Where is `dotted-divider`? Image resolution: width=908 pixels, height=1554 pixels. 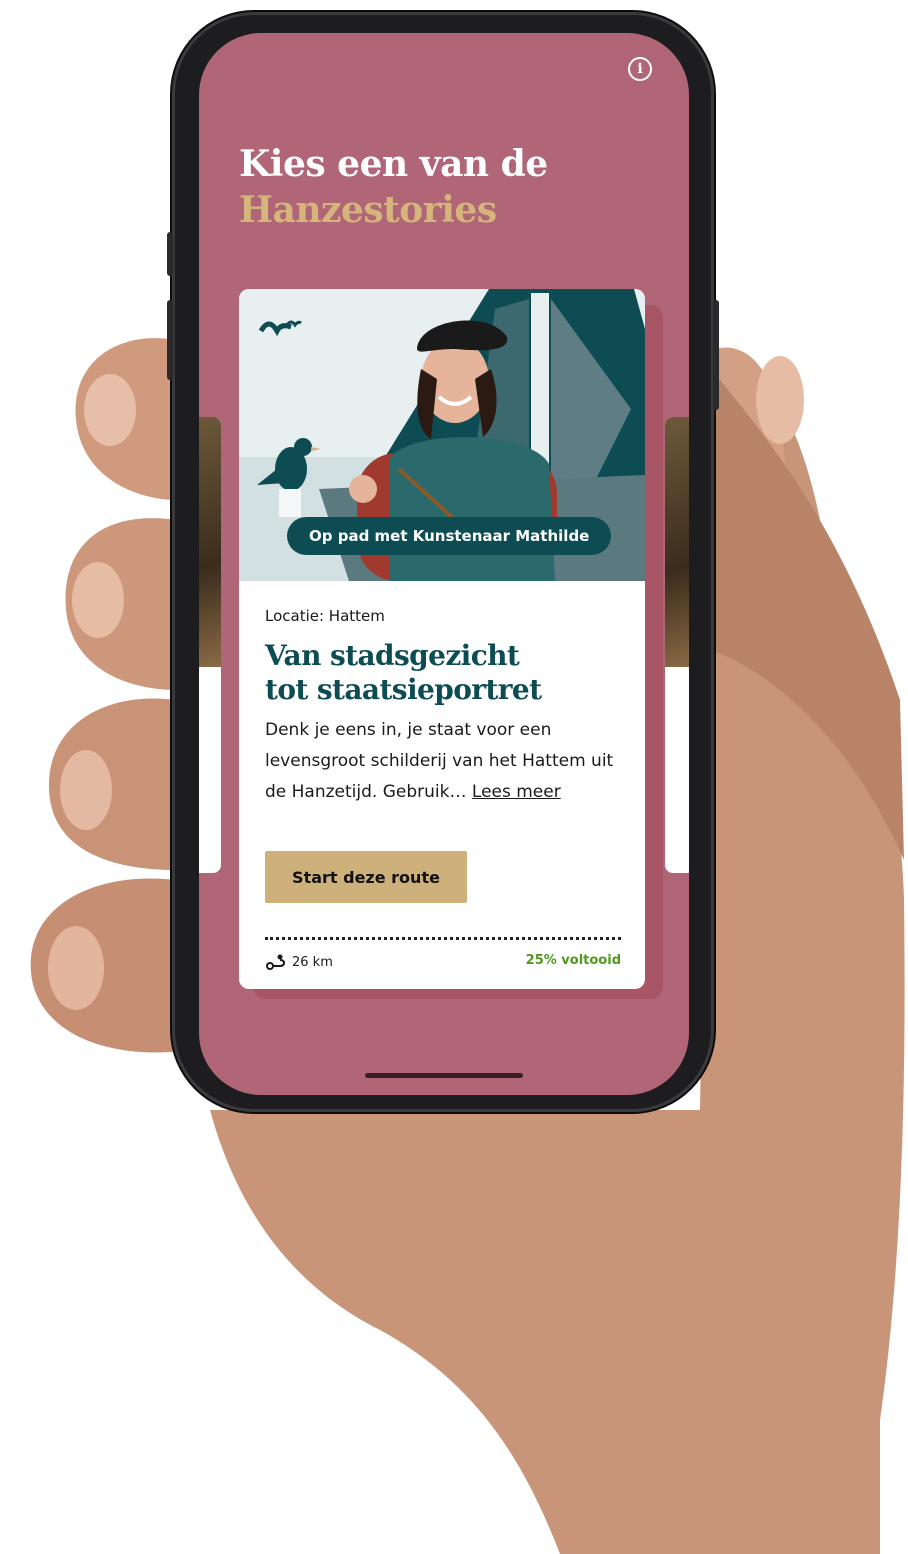 dotted-divider is located at coordinates (443, 938).